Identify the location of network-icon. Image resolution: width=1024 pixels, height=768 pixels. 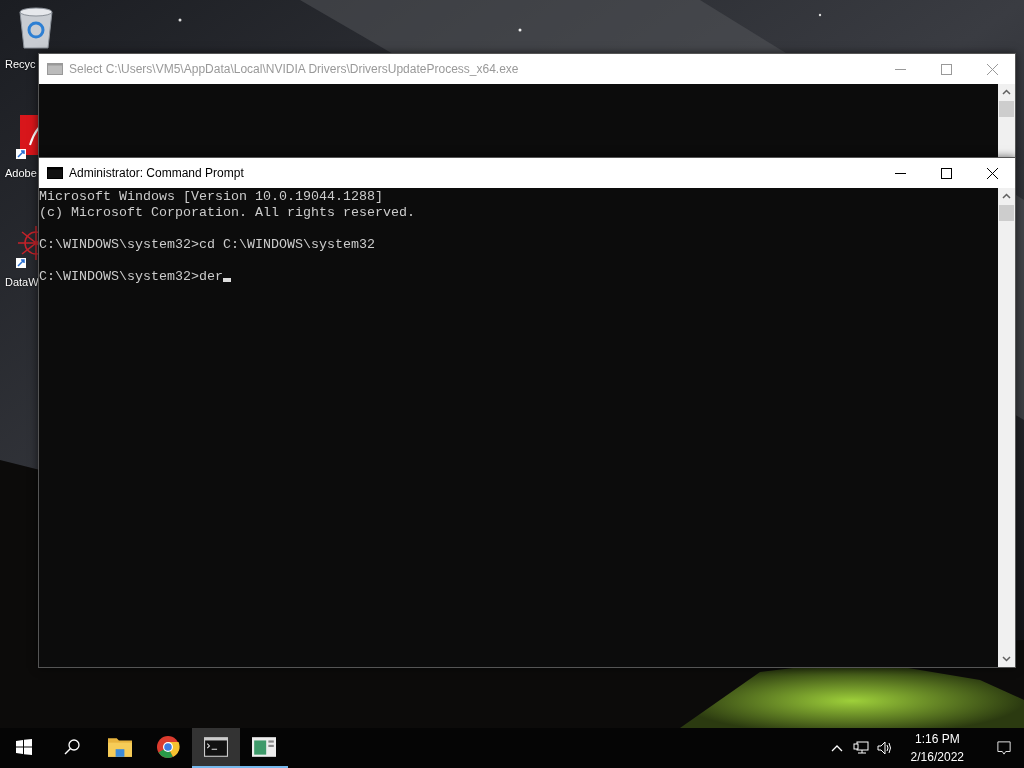
(860, 748).